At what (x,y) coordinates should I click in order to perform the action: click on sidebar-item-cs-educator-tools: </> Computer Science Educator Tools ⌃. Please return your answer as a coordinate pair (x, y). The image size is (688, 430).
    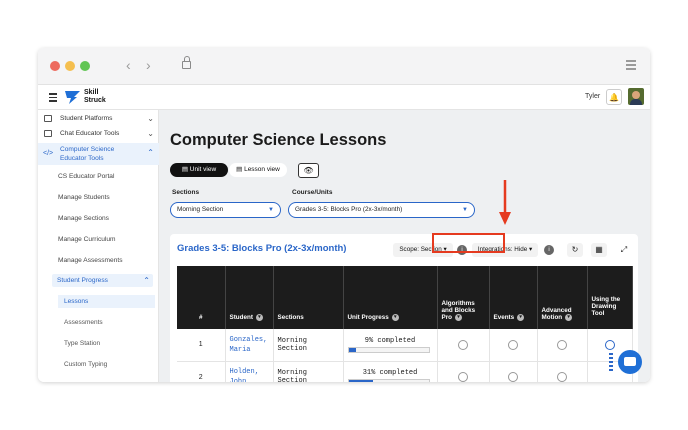
    Looking at the image, I should click on (98, 154).